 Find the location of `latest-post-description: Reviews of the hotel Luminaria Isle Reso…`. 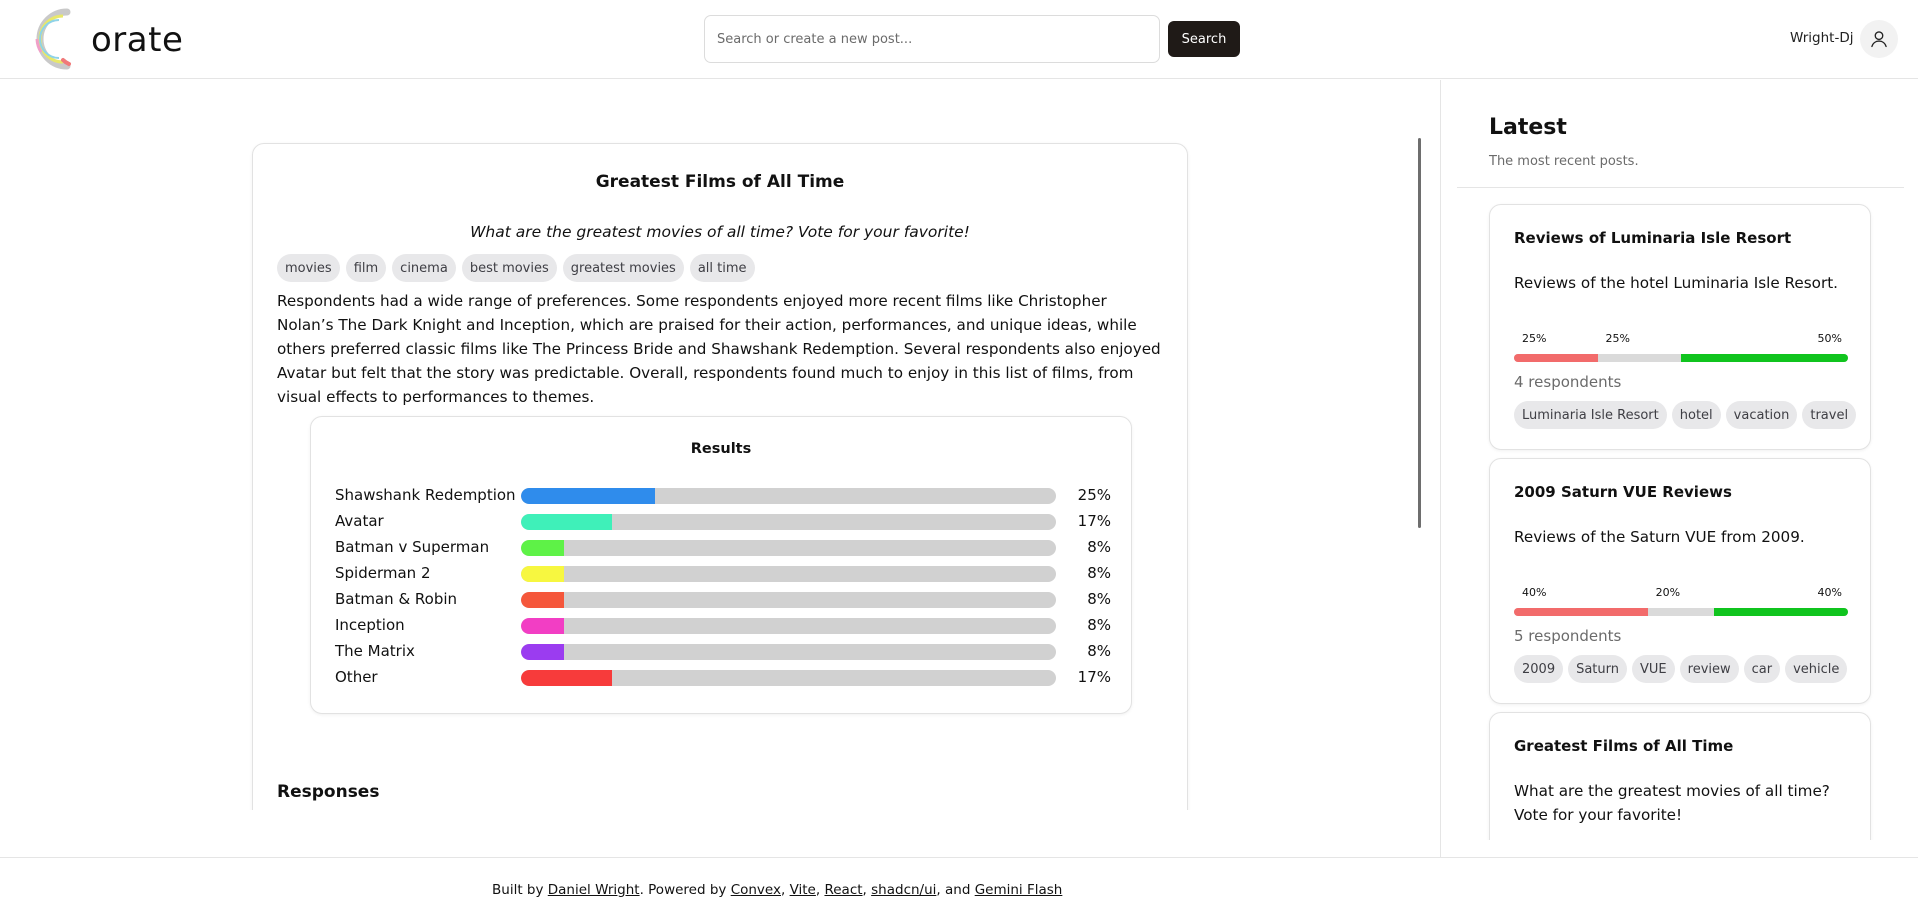

latest-post-description: Reviews of the hotel Luminaria Isle Reso… is located at coordinates (1676, 283).